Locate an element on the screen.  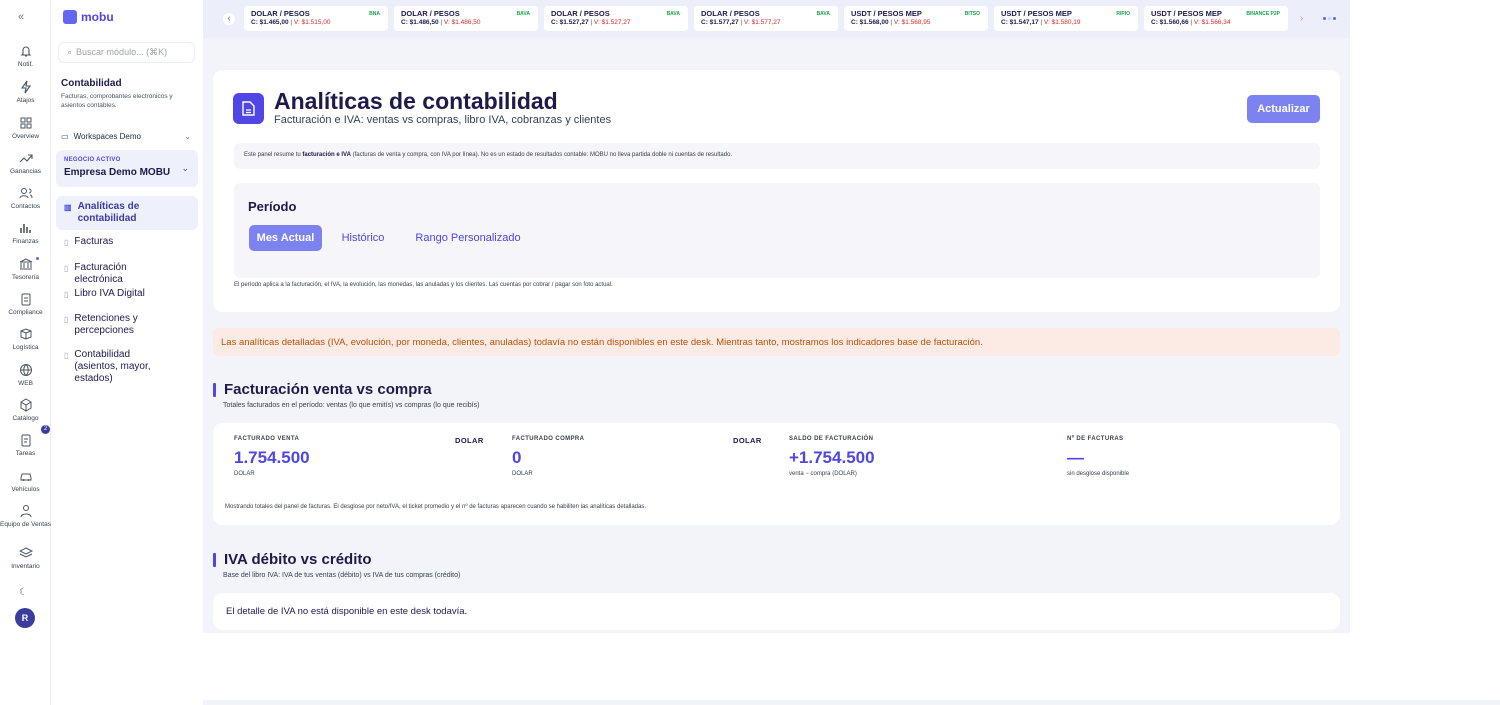
rail-item-label: Notif. is located at coordinates (25, 64).